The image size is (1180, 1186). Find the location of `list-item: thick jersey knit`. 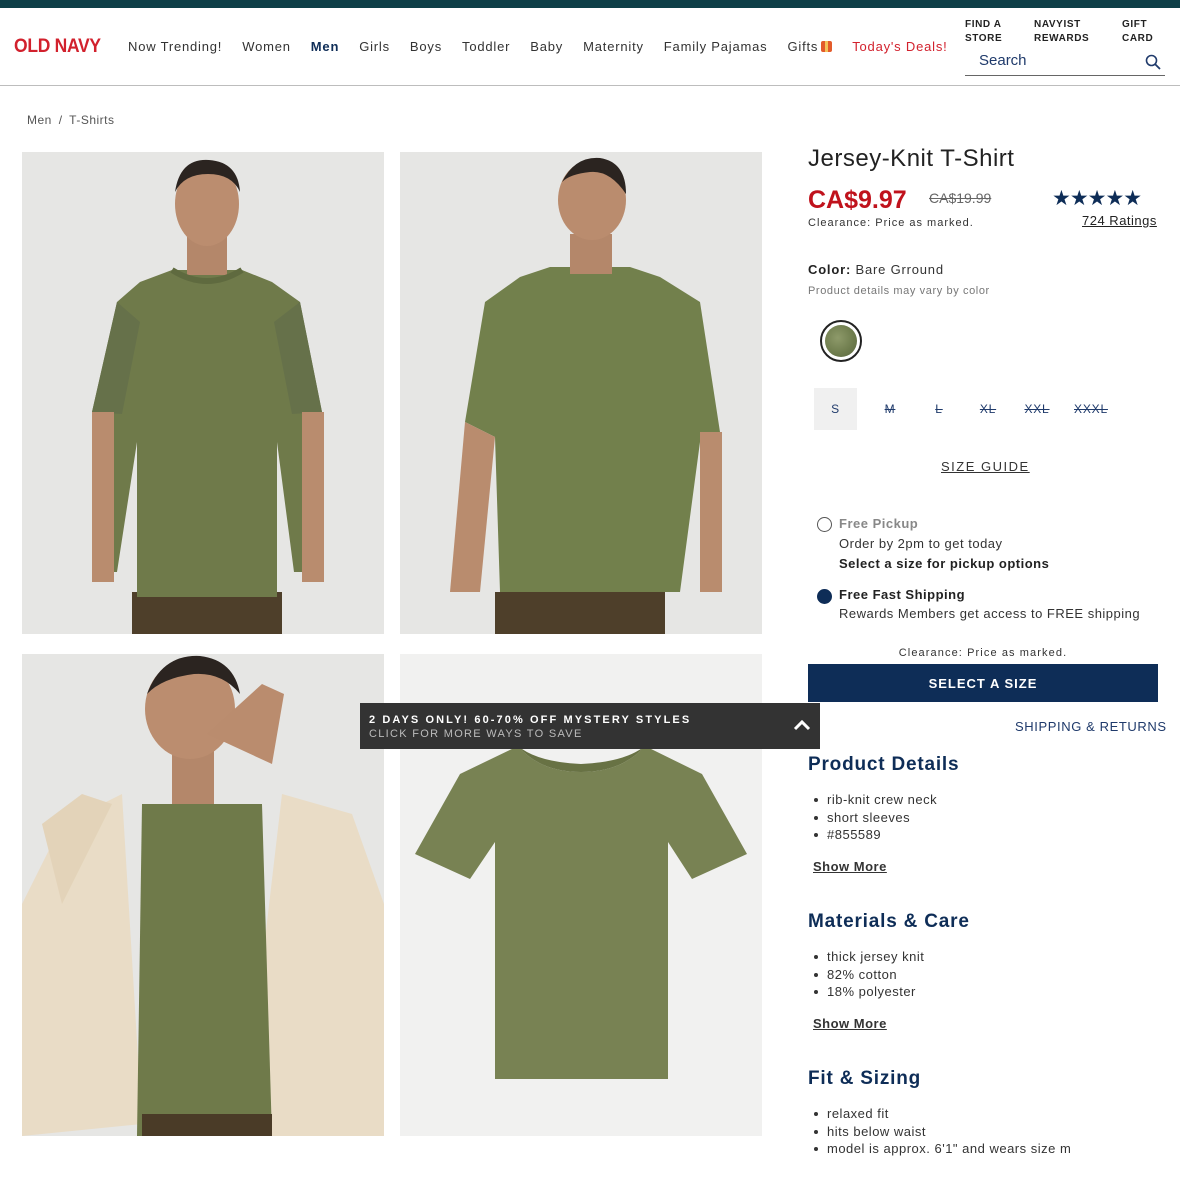

list-item: thick jersey knit is located at coordinates (868, 957).